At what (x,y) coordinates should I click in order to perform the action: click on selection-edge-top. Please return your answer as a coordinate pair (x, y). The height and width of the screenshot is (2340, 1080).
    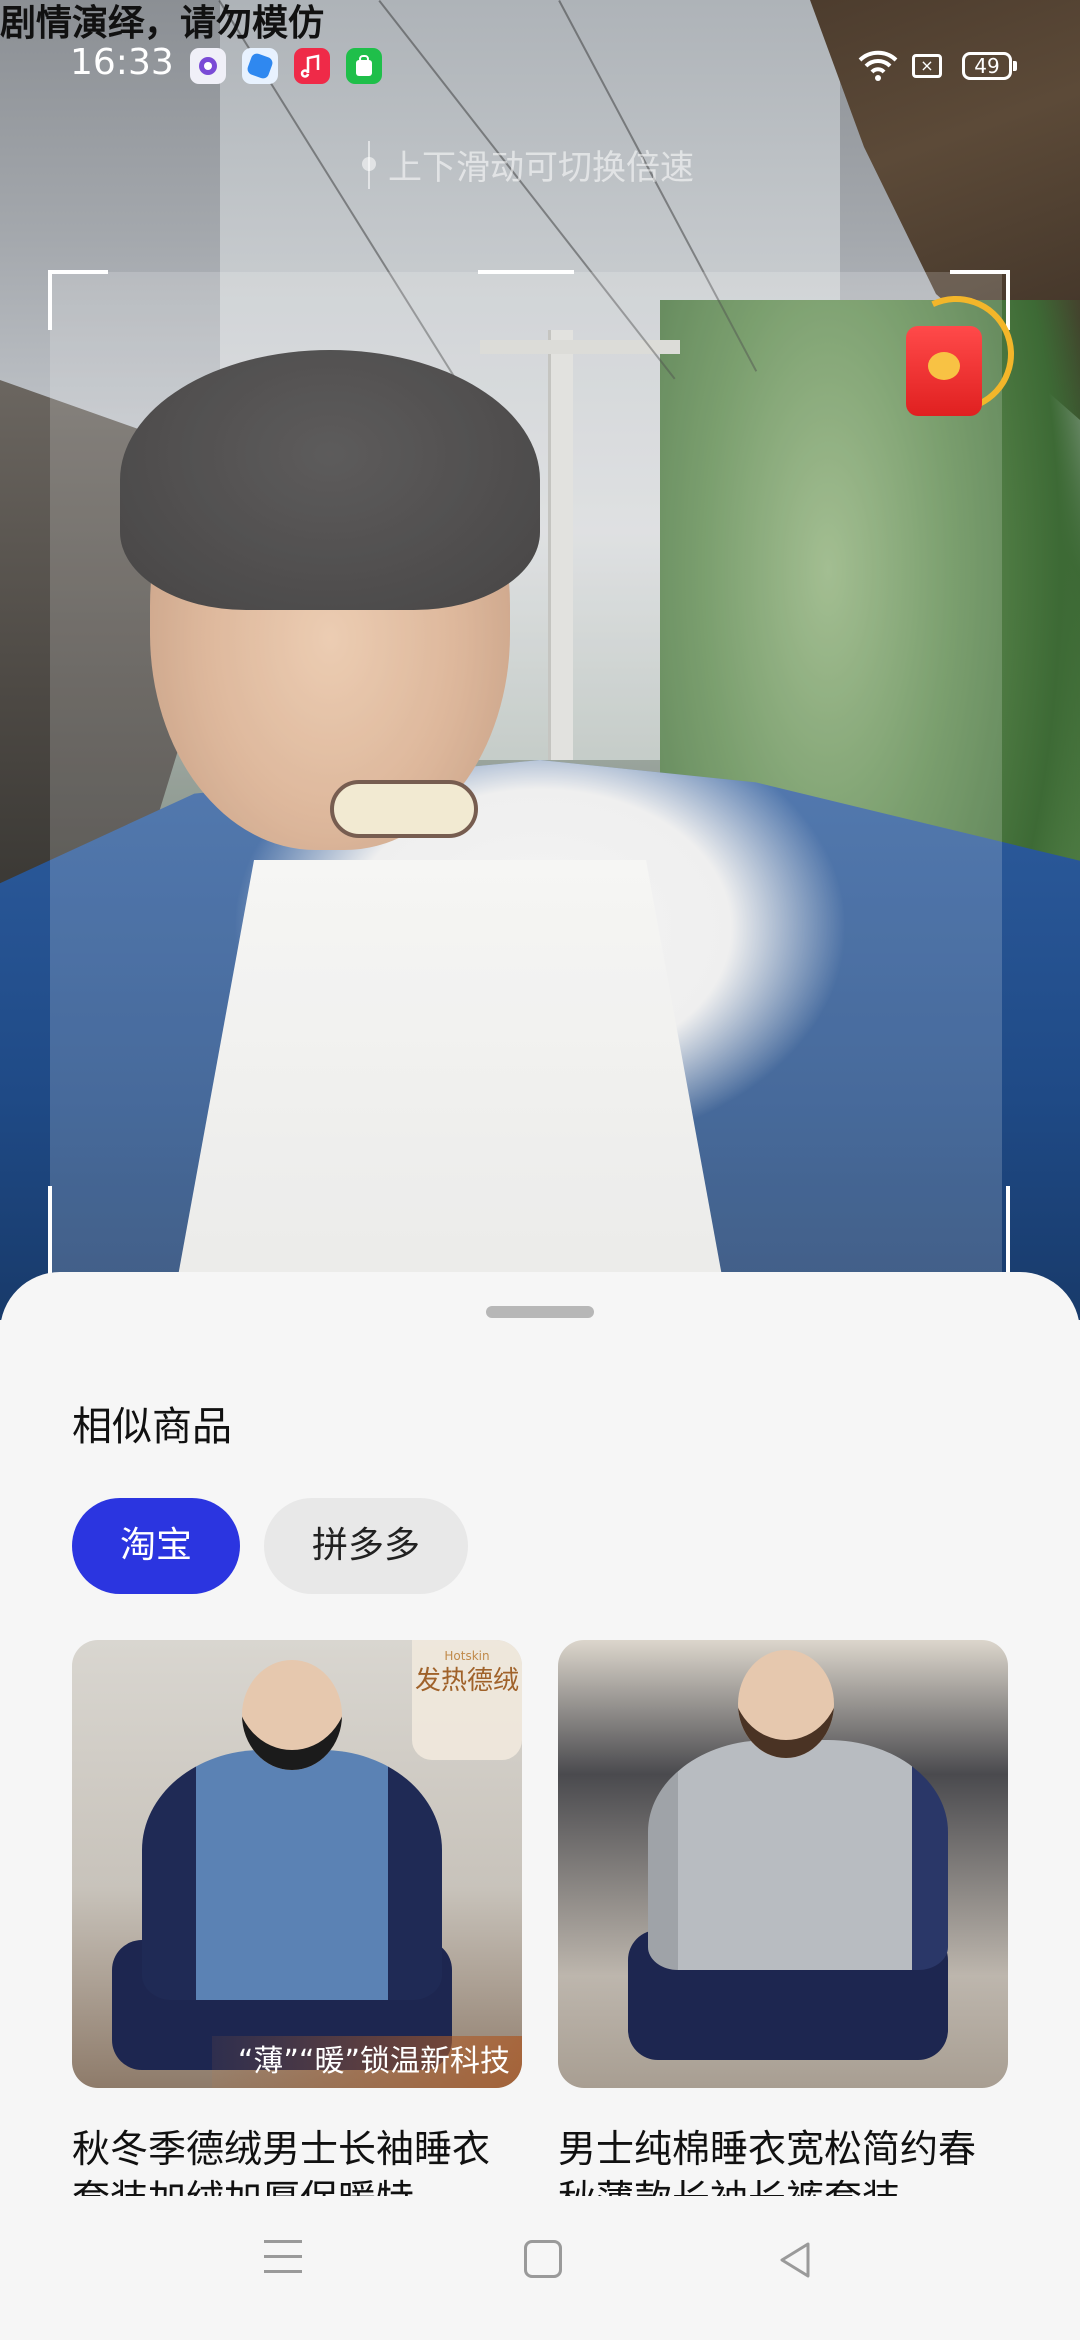
    Looking at the image, I should click on (526, 272).